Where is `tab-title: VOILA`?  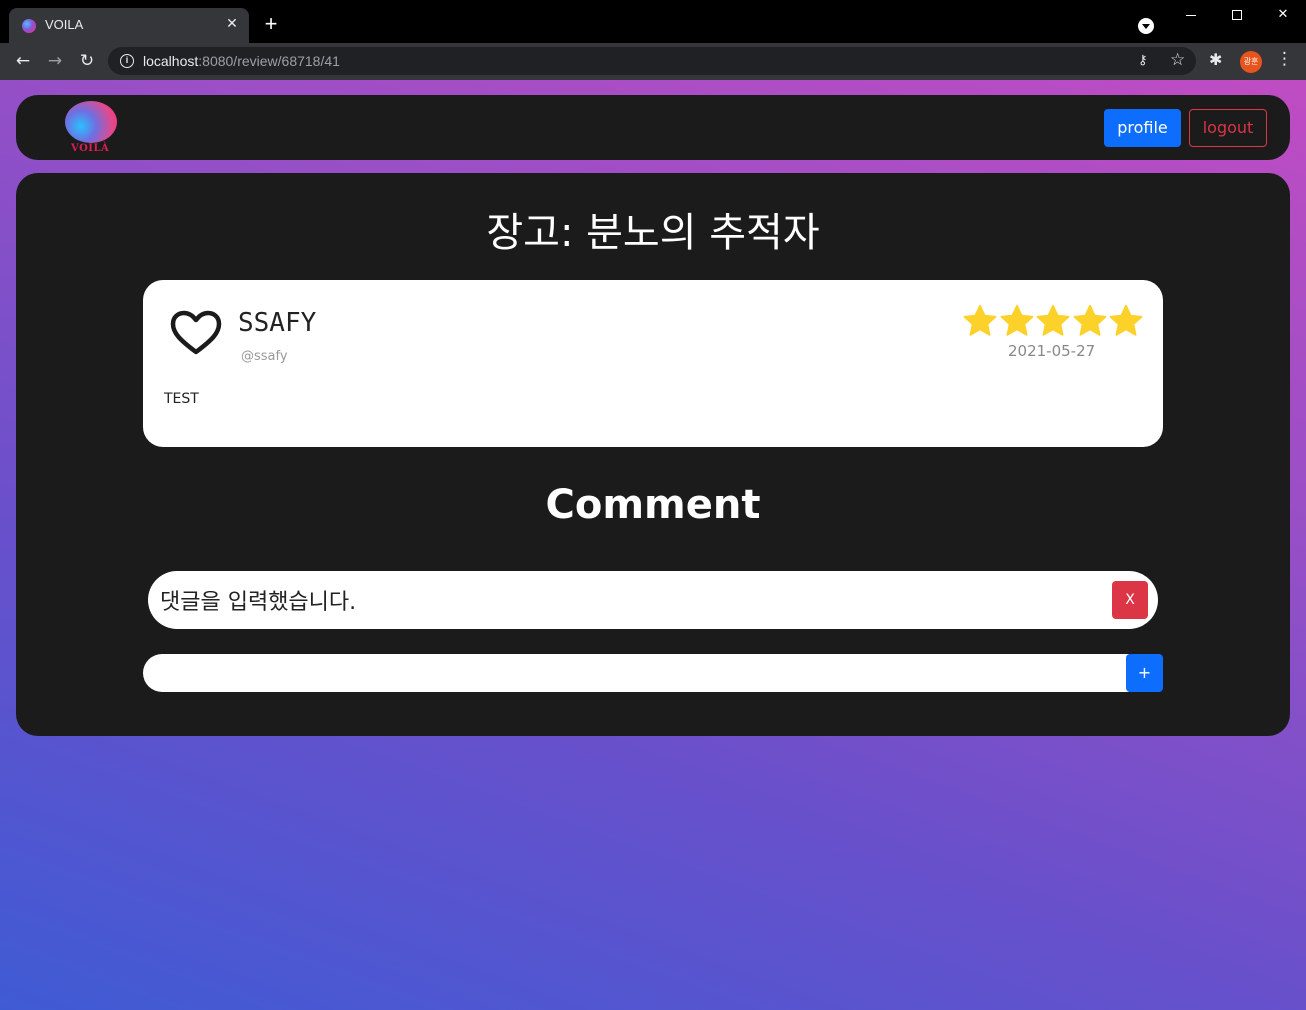 tab-title: VOILA is located at coordinates (64, 24).